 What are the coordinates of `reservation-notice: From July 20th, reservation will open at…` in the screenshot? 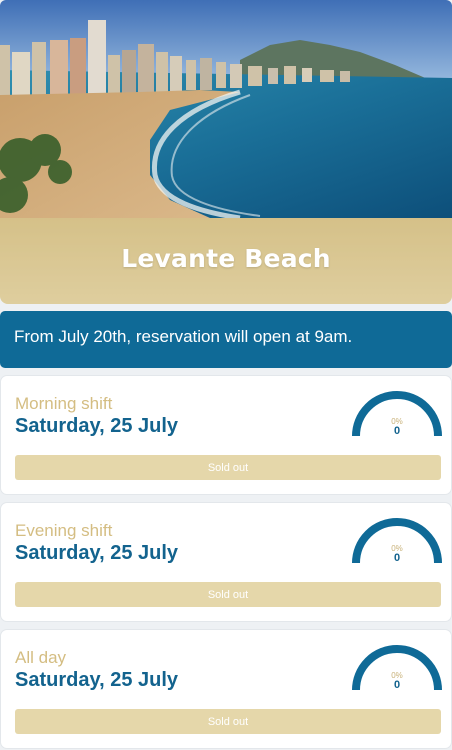 It's located at (226, 339).